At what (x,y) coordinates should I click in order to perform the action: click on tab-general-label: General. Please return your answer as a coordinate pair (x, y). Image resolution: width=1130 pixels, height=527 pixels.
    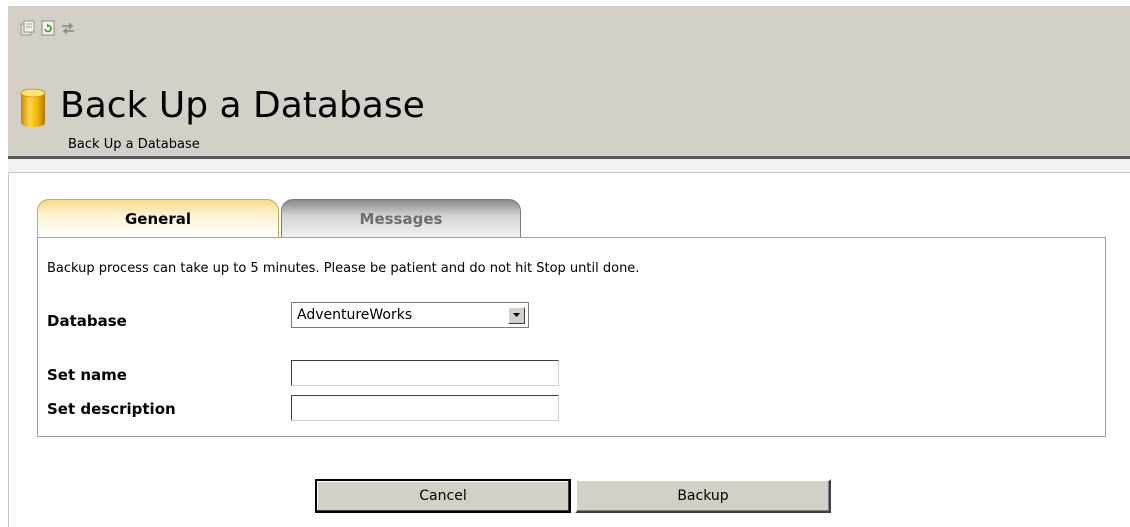
    Looking at the image, I should click on (158, 218).